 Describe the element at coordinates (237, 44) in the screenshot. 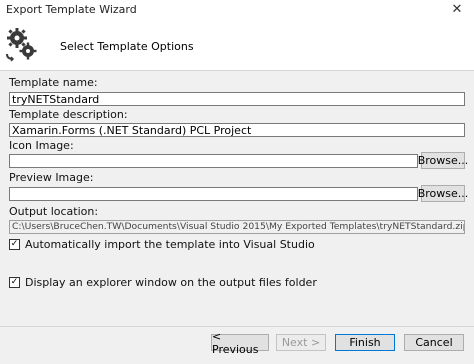

I see `wizard-header: Select Template Options` at that location.